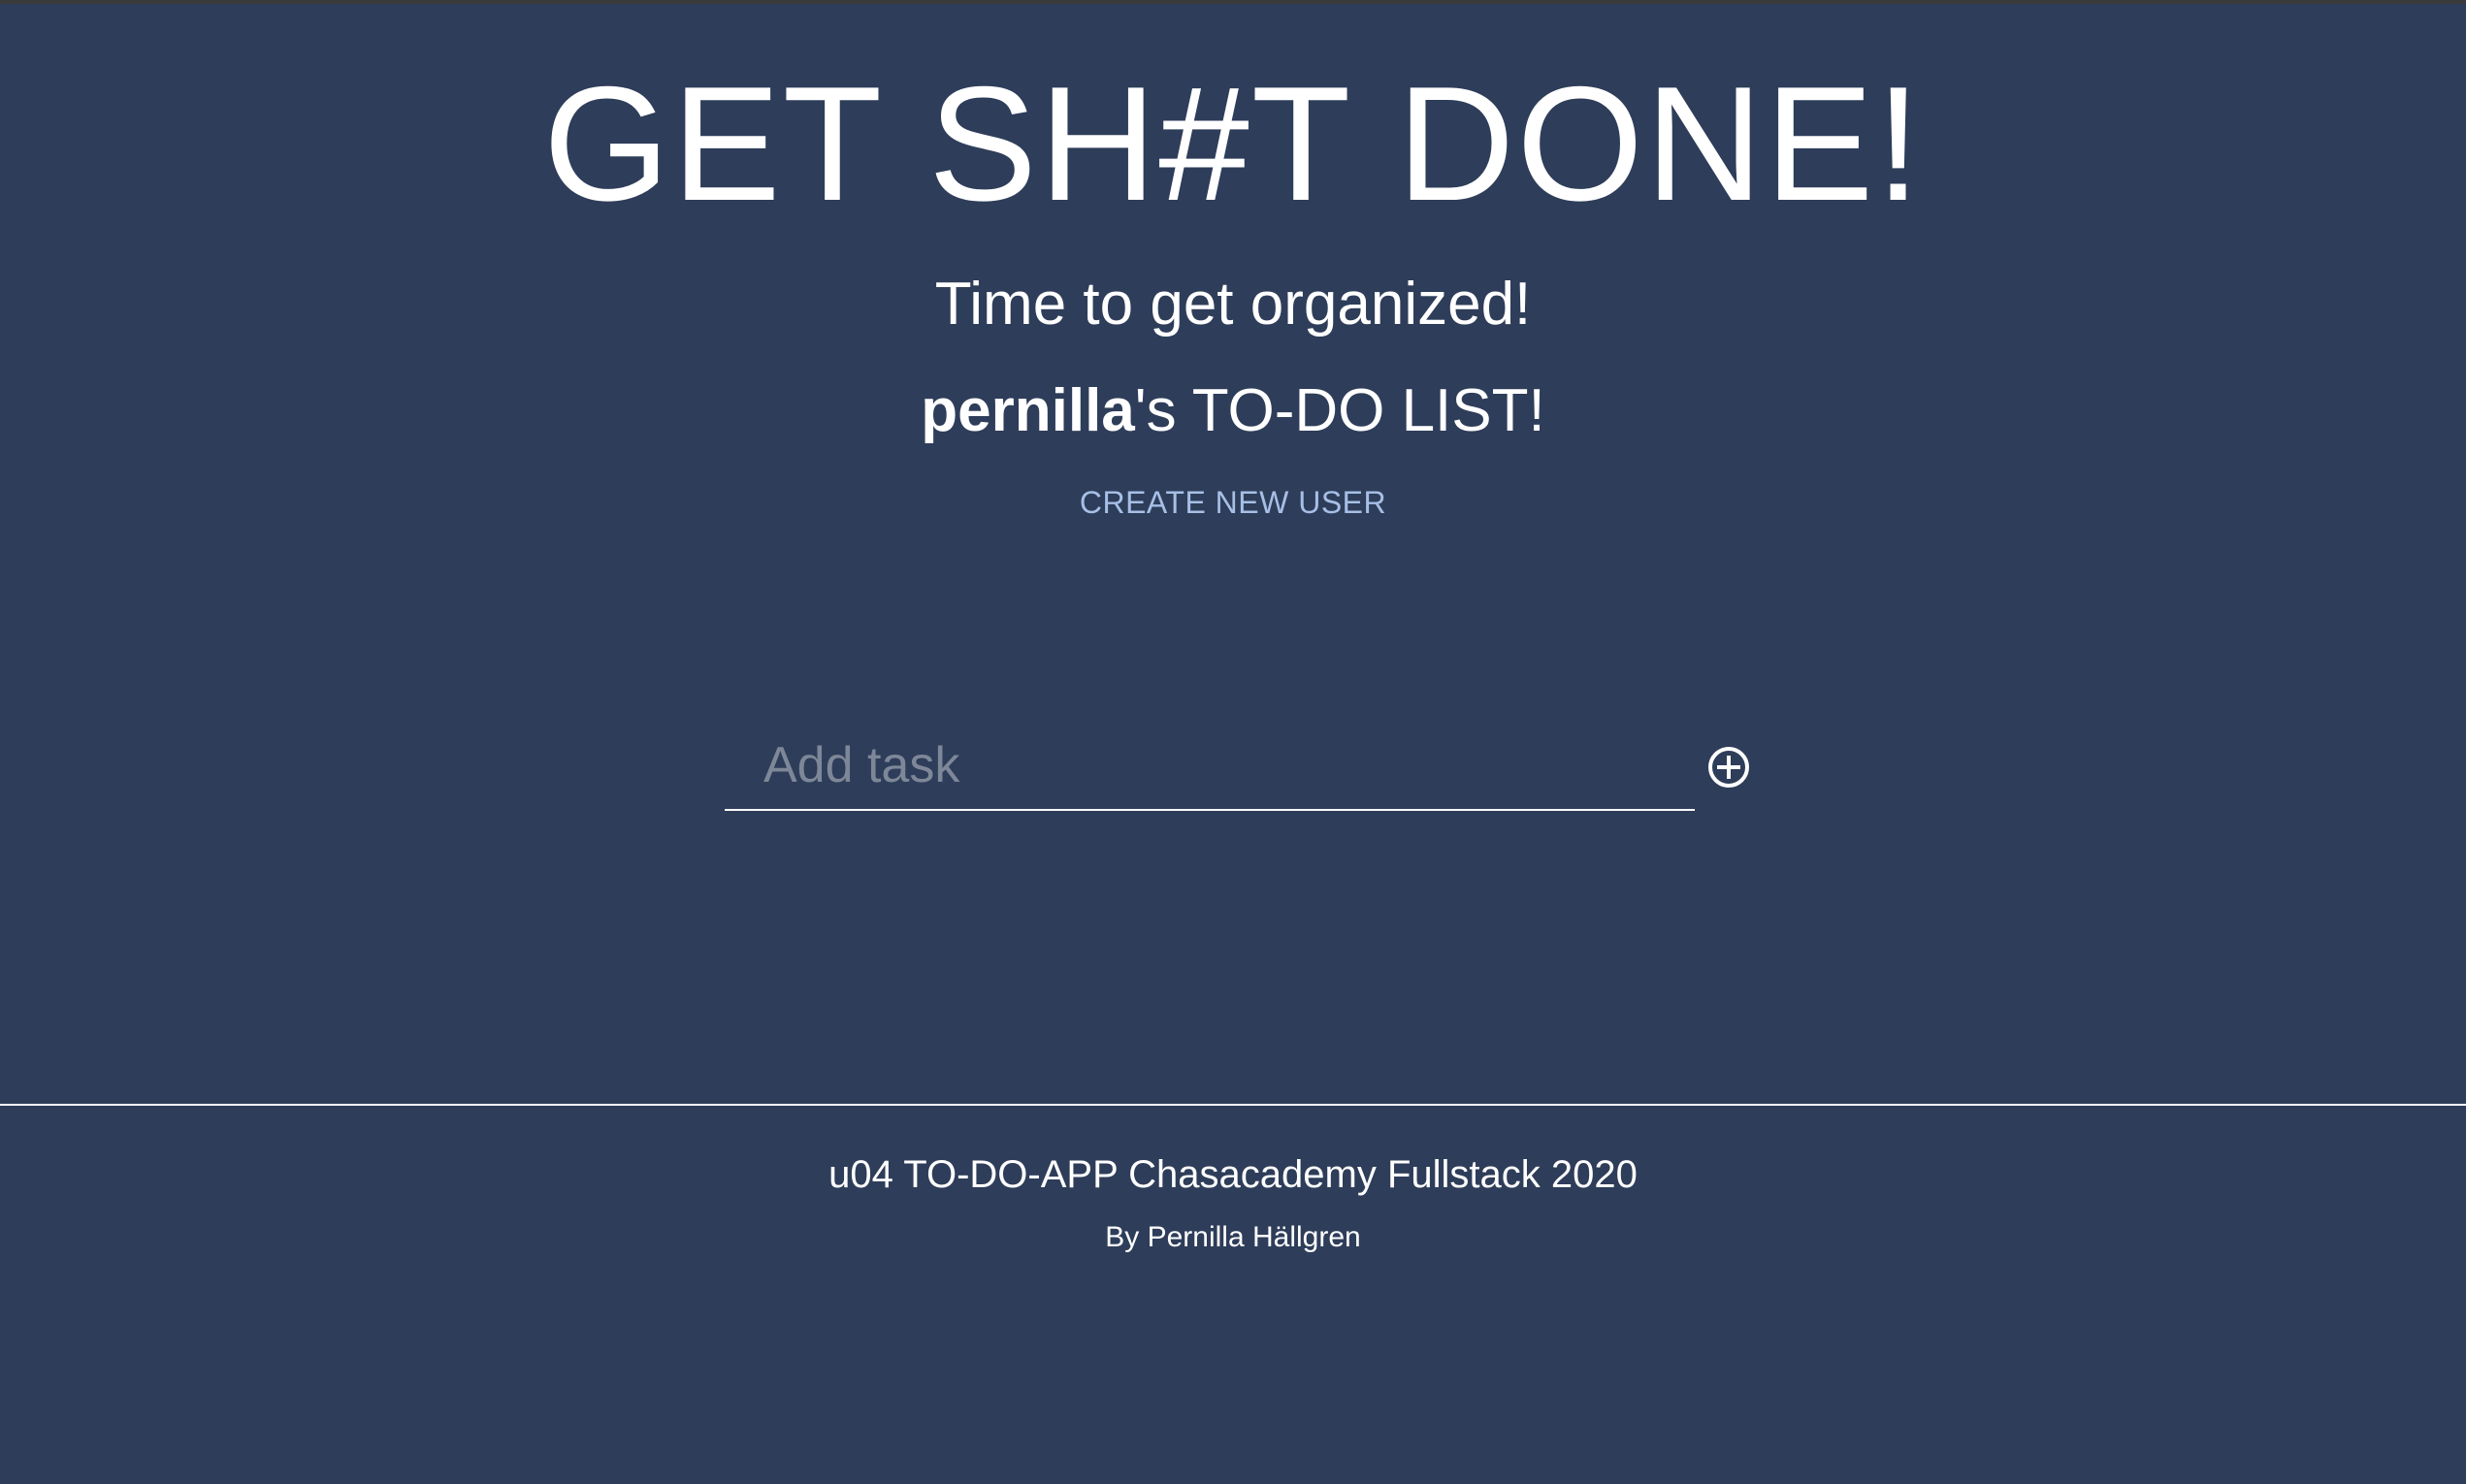 This screenshot has width=2466, height=1484. I want to click on create-user-container: CREATE NEW USER, so click(1233, 502).